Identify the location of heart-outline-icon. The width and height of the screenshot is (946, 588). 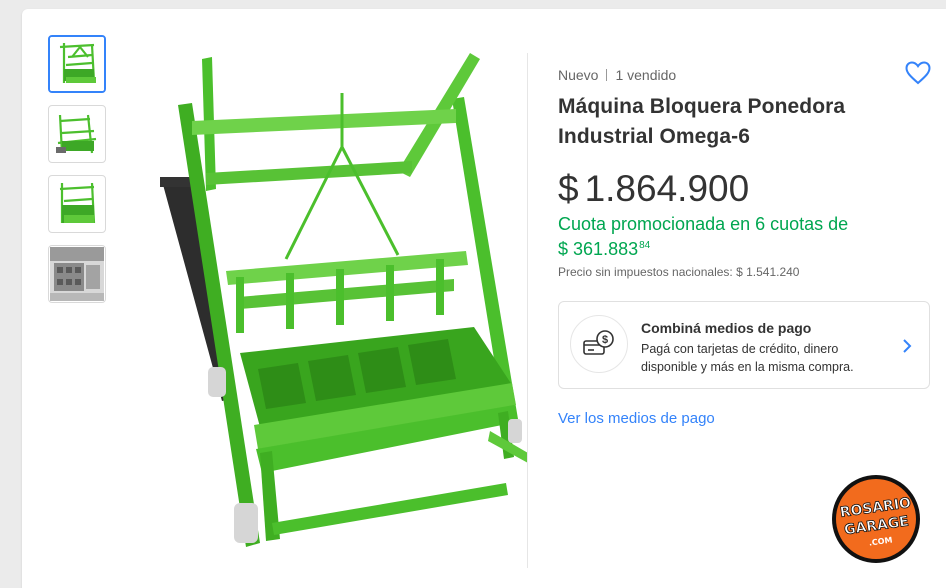
(918, 73).